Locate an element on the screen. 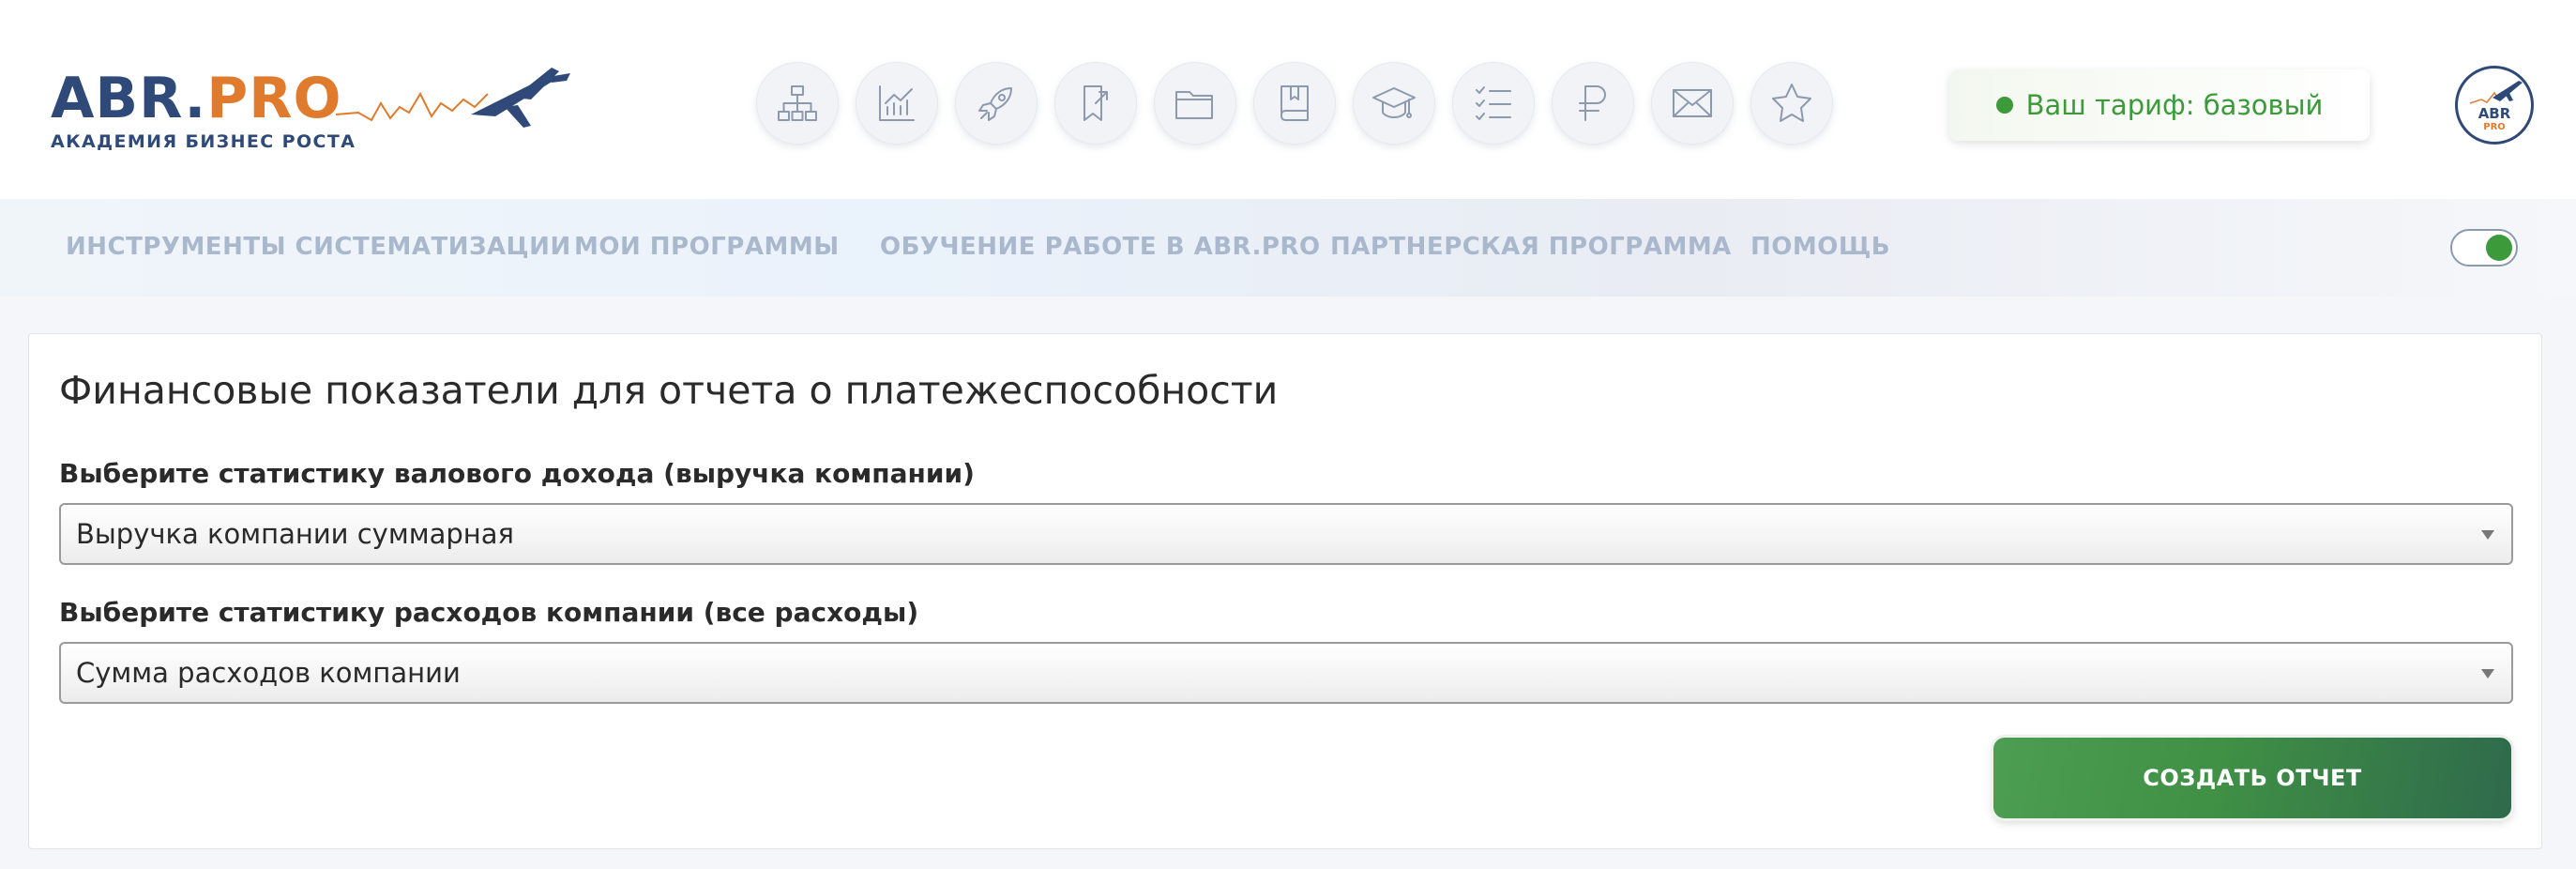 Image resolution: width=2576 pixels, height=869 pixels. folder-icon is located at coordinates (1194, 105).